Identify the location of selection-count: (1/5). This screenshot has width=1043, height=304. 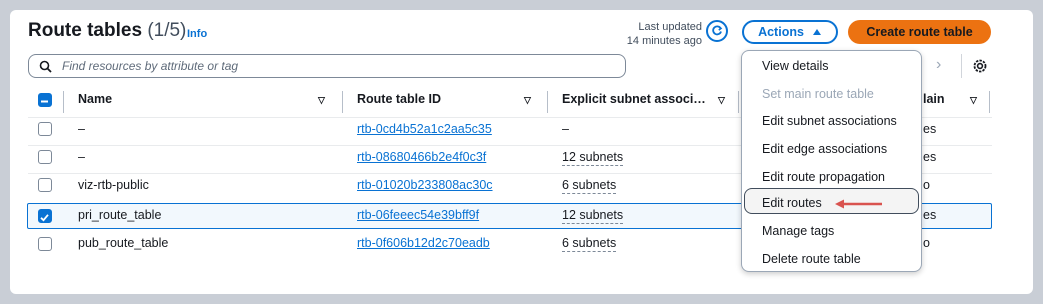
(167, 30).